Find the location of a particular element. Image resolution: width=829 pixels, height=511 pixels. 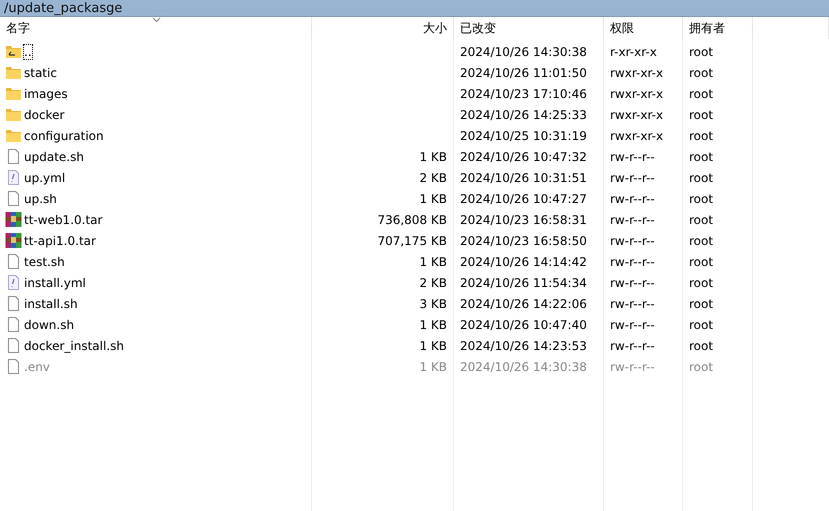

modified-date: 2024/10/26 14:22:06 is located at coordinates (523, 303).